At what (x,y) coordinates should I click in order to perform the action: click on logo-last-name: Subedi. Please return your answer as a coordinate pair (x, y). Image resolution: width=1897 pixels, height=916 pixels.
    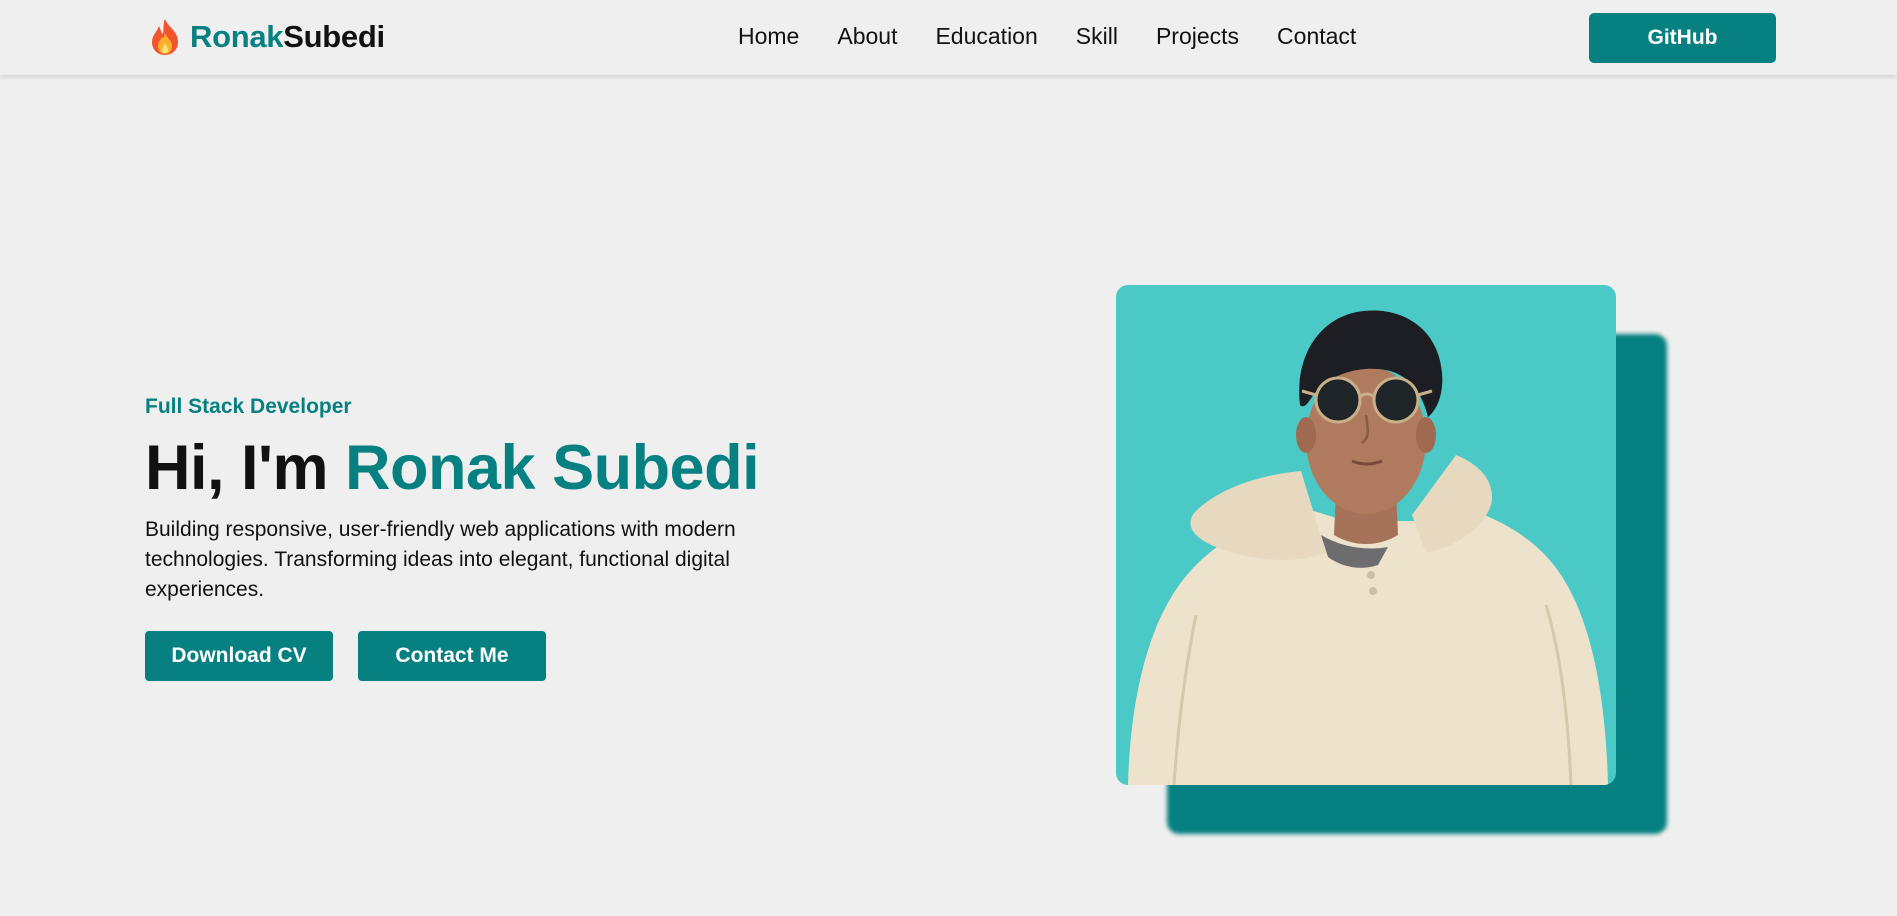
    Looking at the image, I should click on (334, 36).